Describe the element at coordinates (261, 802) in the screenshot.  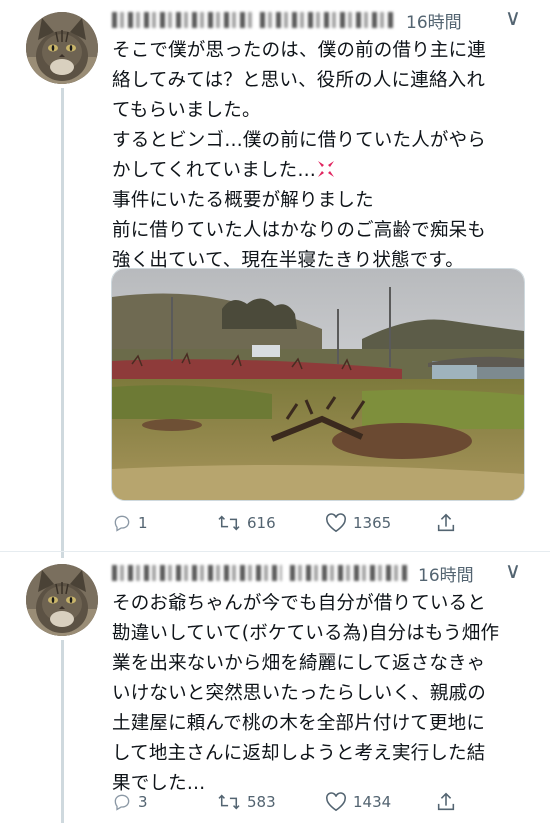
I see `retweet-count: 583` at that location.